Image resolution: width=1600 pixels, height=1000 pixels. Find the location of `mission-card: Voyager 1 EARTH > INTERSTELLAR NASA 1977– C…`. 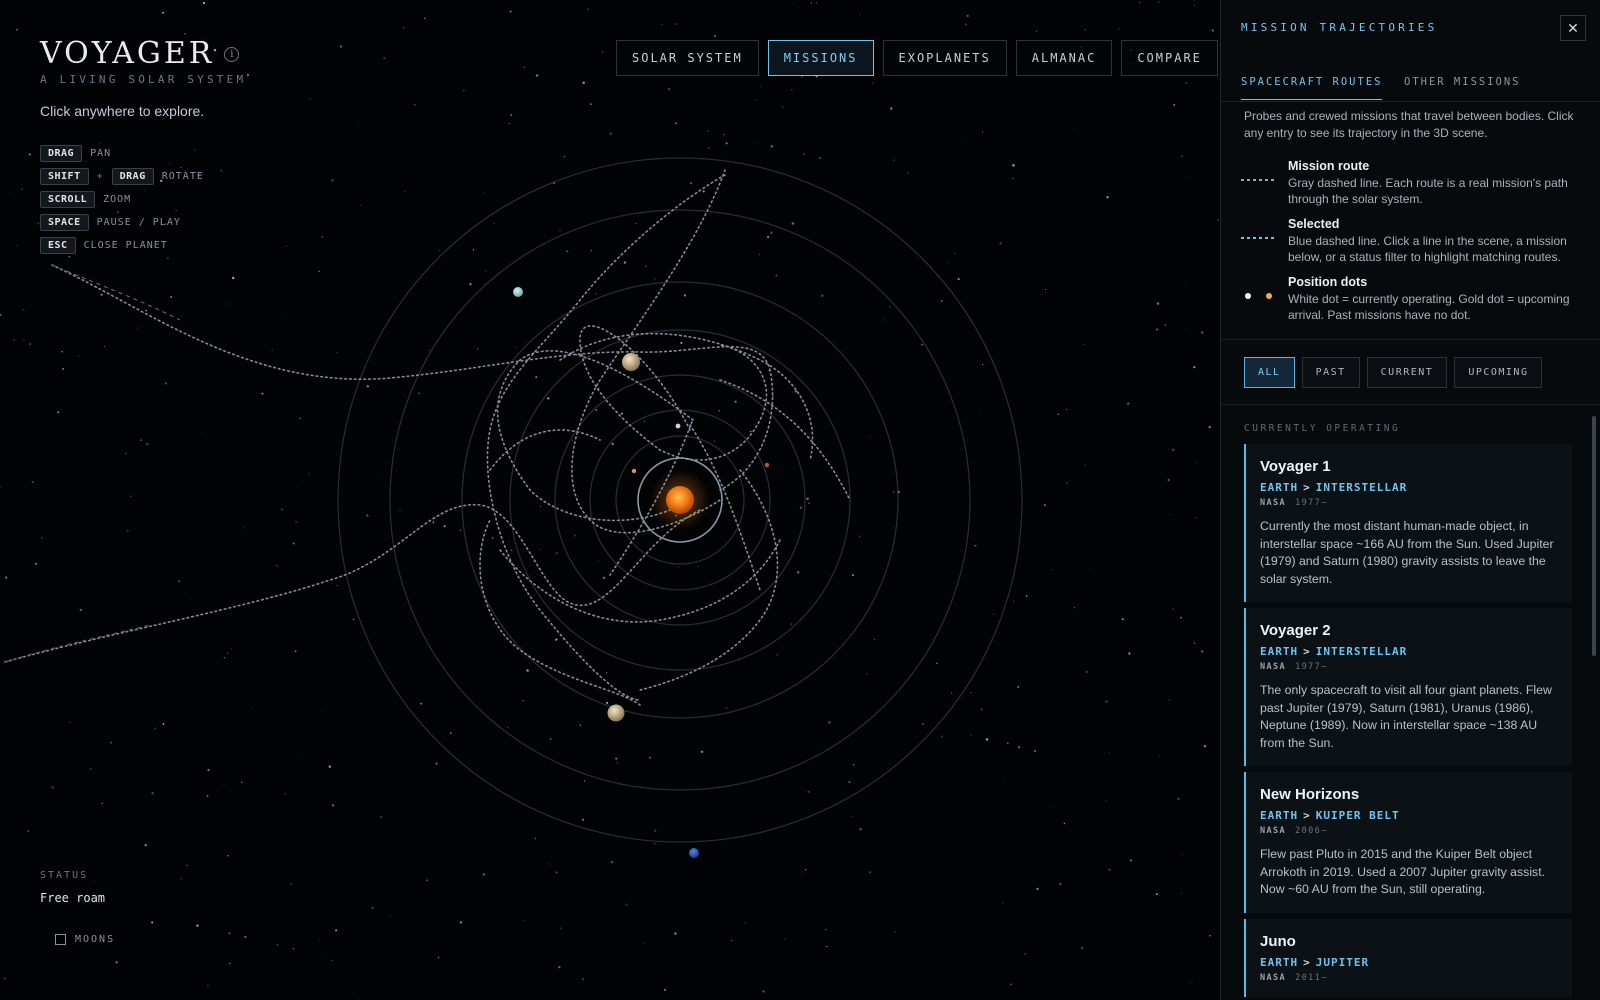

mission-card: Voyager 1 EARTH > INTERSTELLAR NASA 1977– C… is located at coordinates (1408, 523).